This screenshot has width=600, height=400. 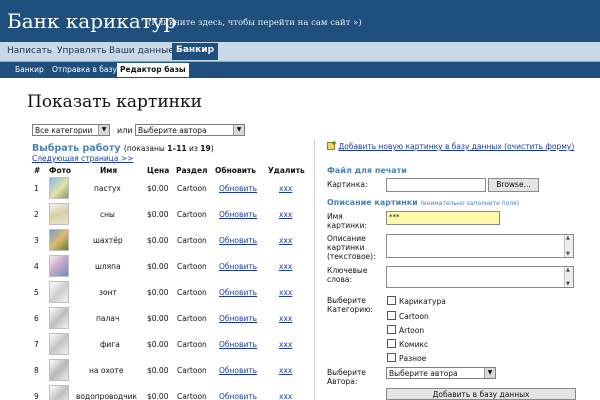 I want to click on row-name: водопроводчик, so click(x=107, y=396).